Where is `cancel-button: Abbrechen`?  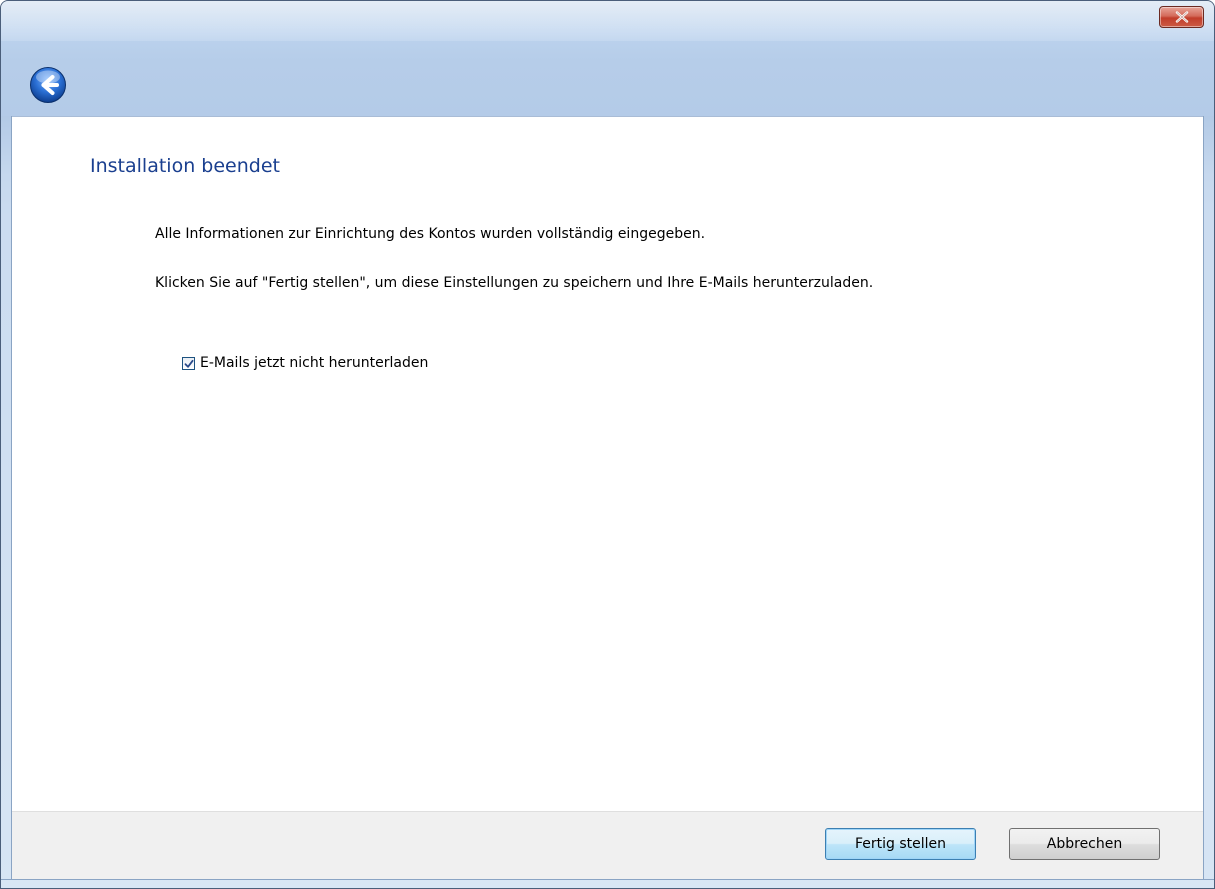 cancel-button: Abbrechen is located at coordinates (1084, 844).